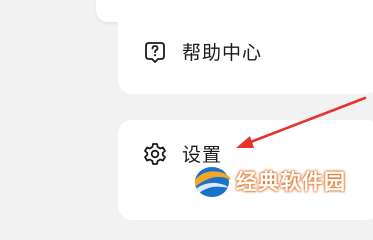  What do you see at coordinates (155, 52) in the screenshot?
I see `help-question-icon` at bounding box center [155, 52].